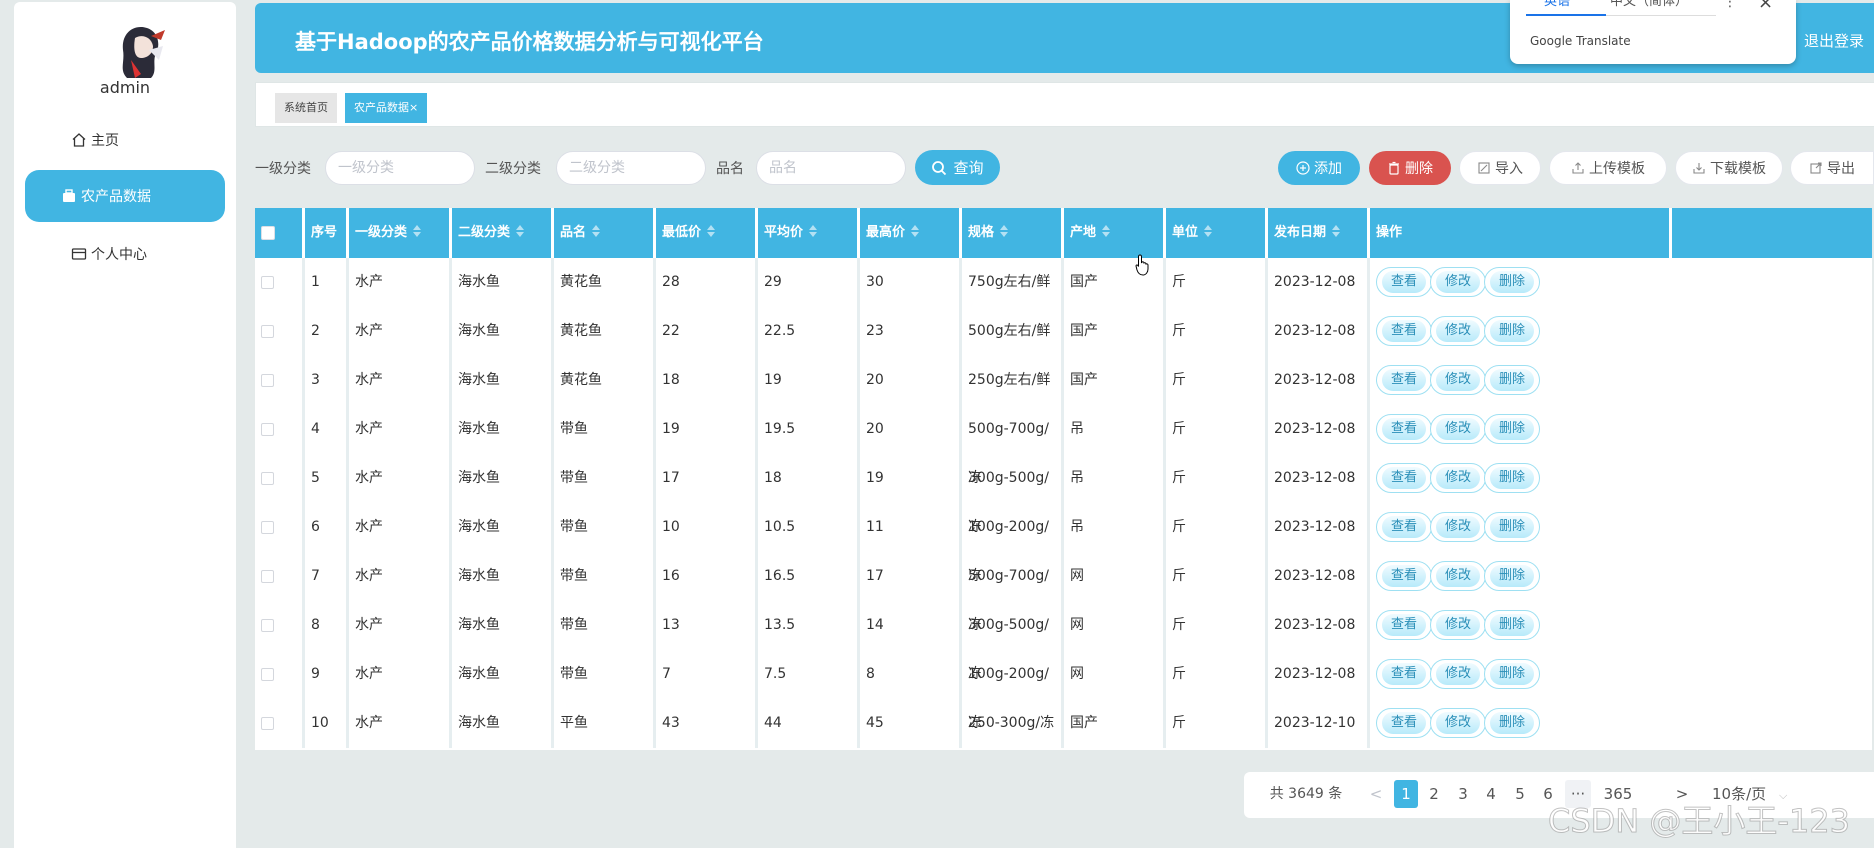 This screenshot has height=848, width=1874. Describe the element at coordinates (306, 108) in the screenshot. I see `tab-home: 系统首页` at that location.